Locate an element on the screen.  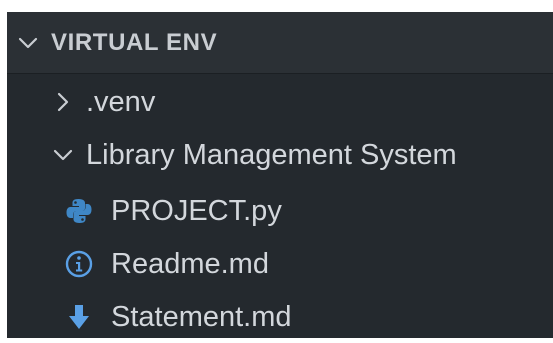
tree-item-library-management-system: Library Management System is located at coordinates (254, 155).